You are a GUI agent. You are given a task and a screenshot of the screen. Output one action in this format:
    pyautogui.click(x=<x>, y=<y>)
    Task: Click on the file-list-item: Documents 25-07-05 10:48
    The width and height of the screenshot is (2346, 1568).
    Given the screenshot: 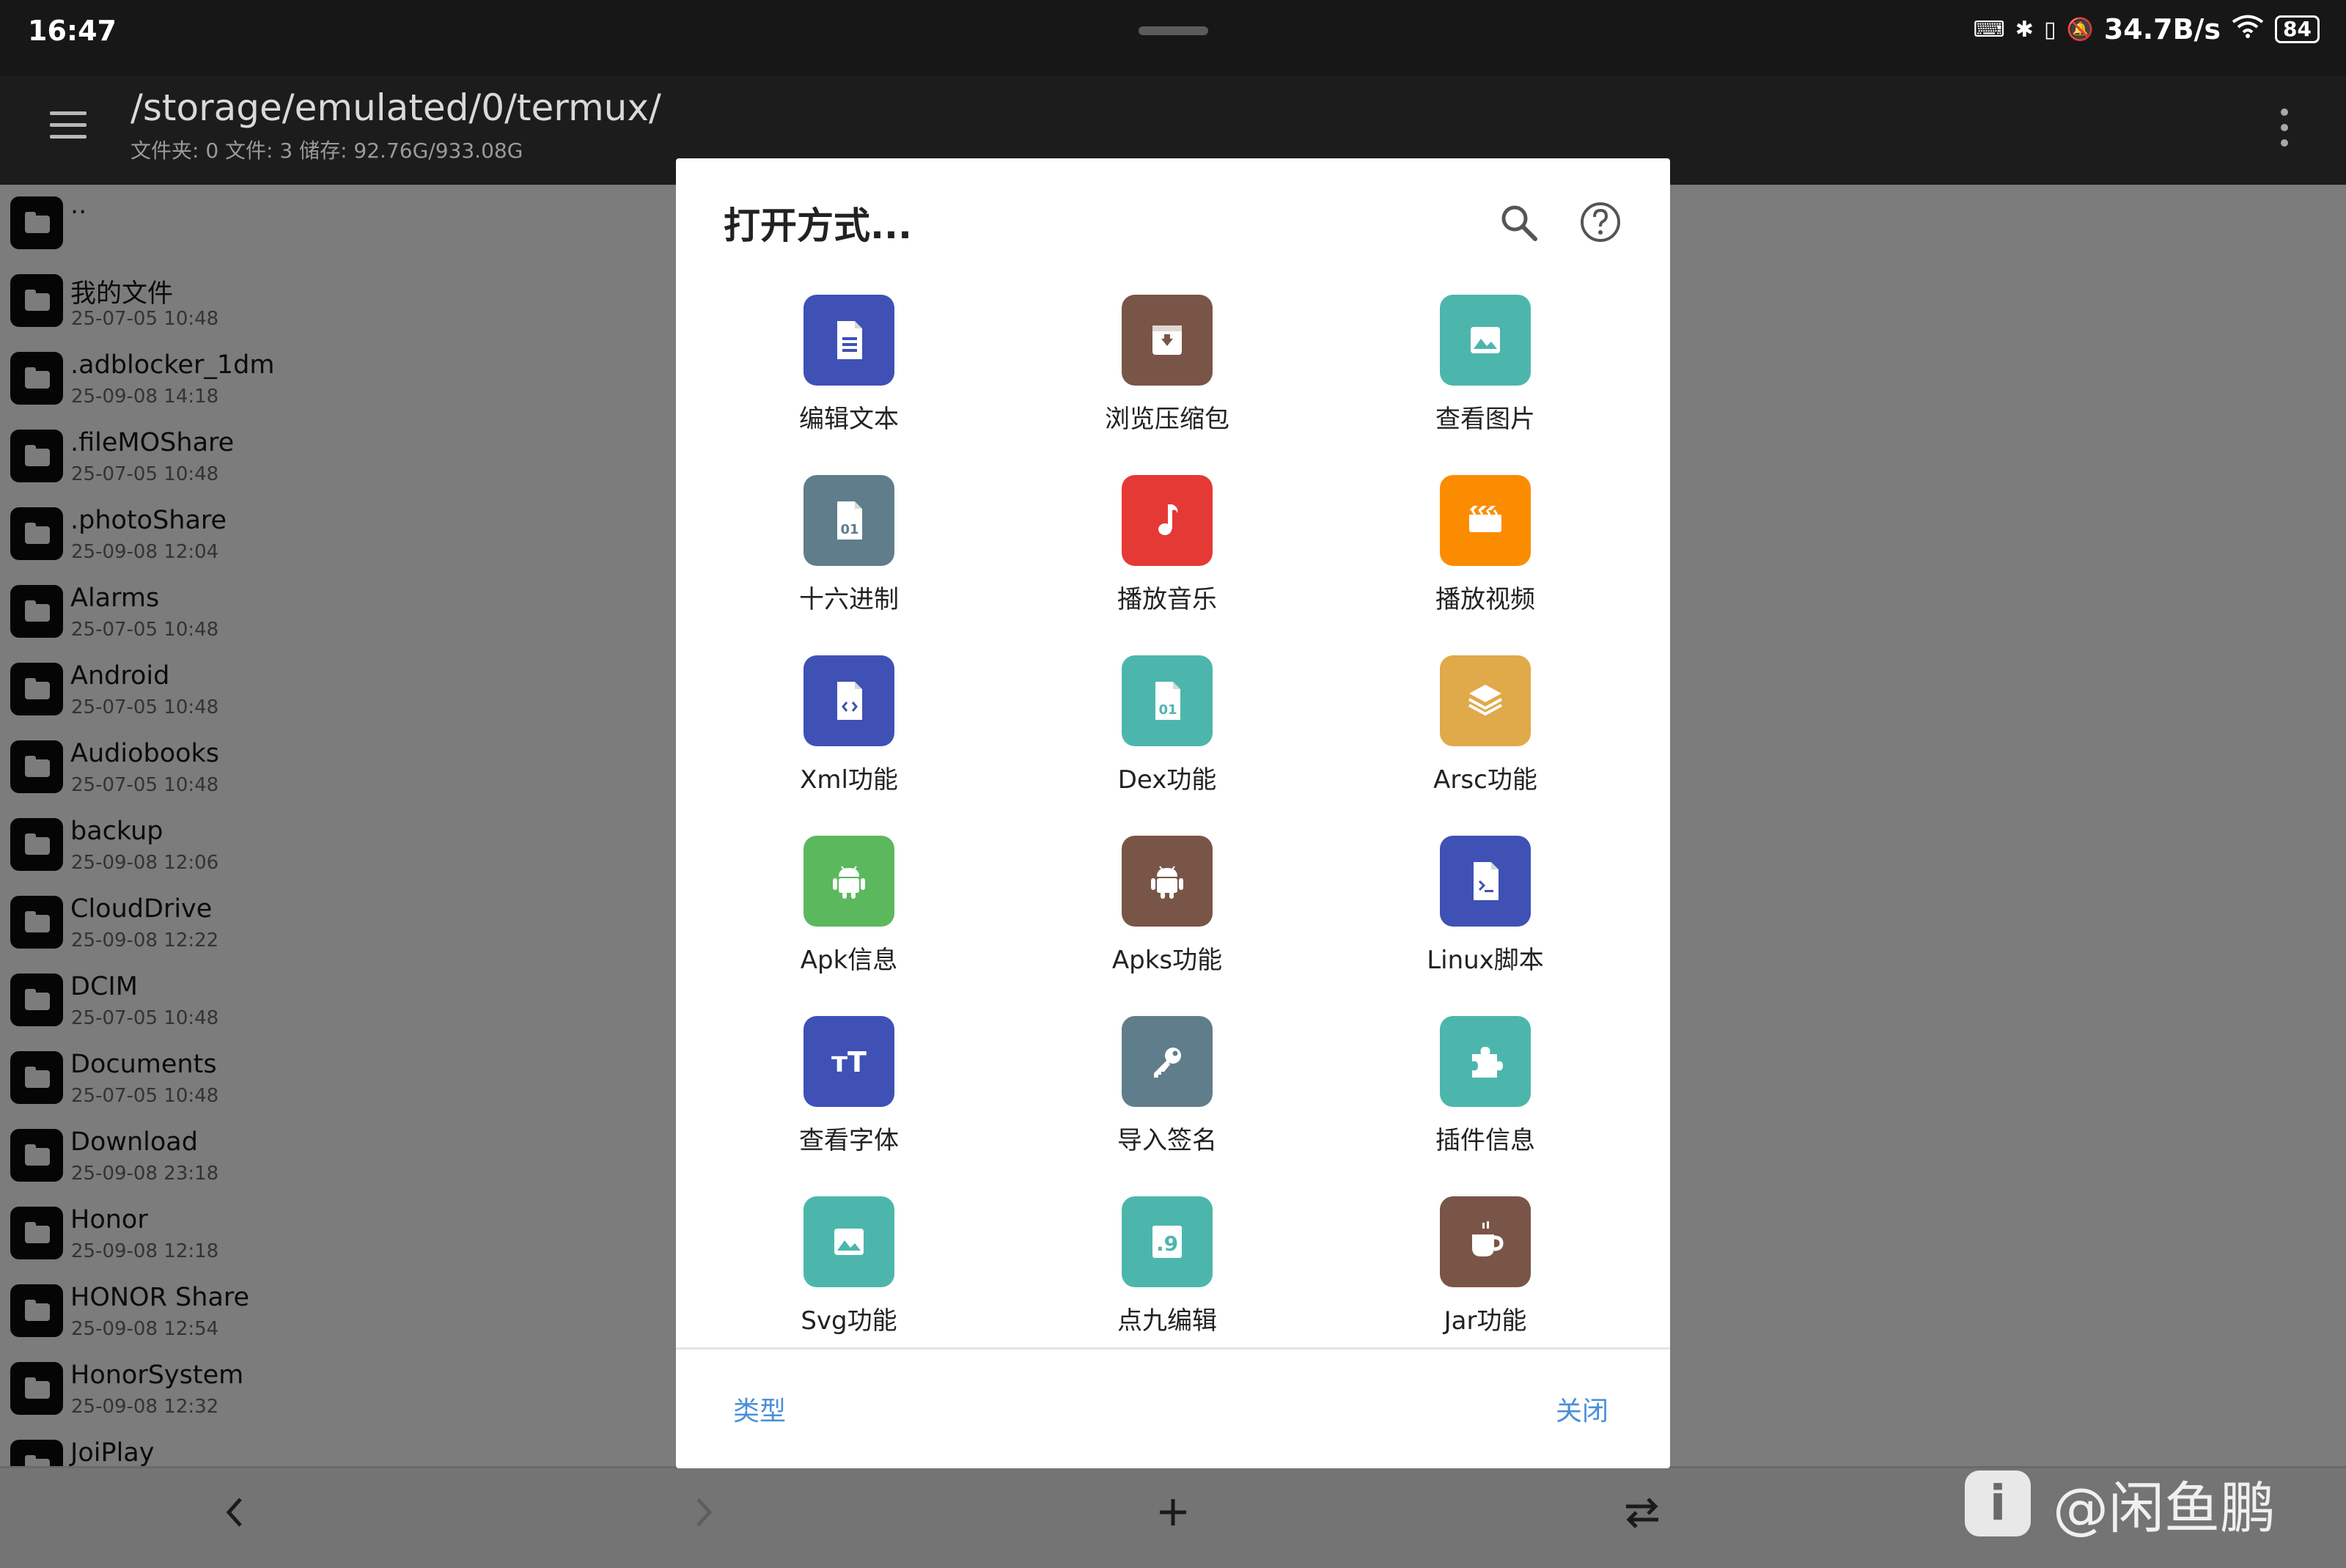 What is the action you would take?
    pyautogui.click(x=330, y=1078)
    